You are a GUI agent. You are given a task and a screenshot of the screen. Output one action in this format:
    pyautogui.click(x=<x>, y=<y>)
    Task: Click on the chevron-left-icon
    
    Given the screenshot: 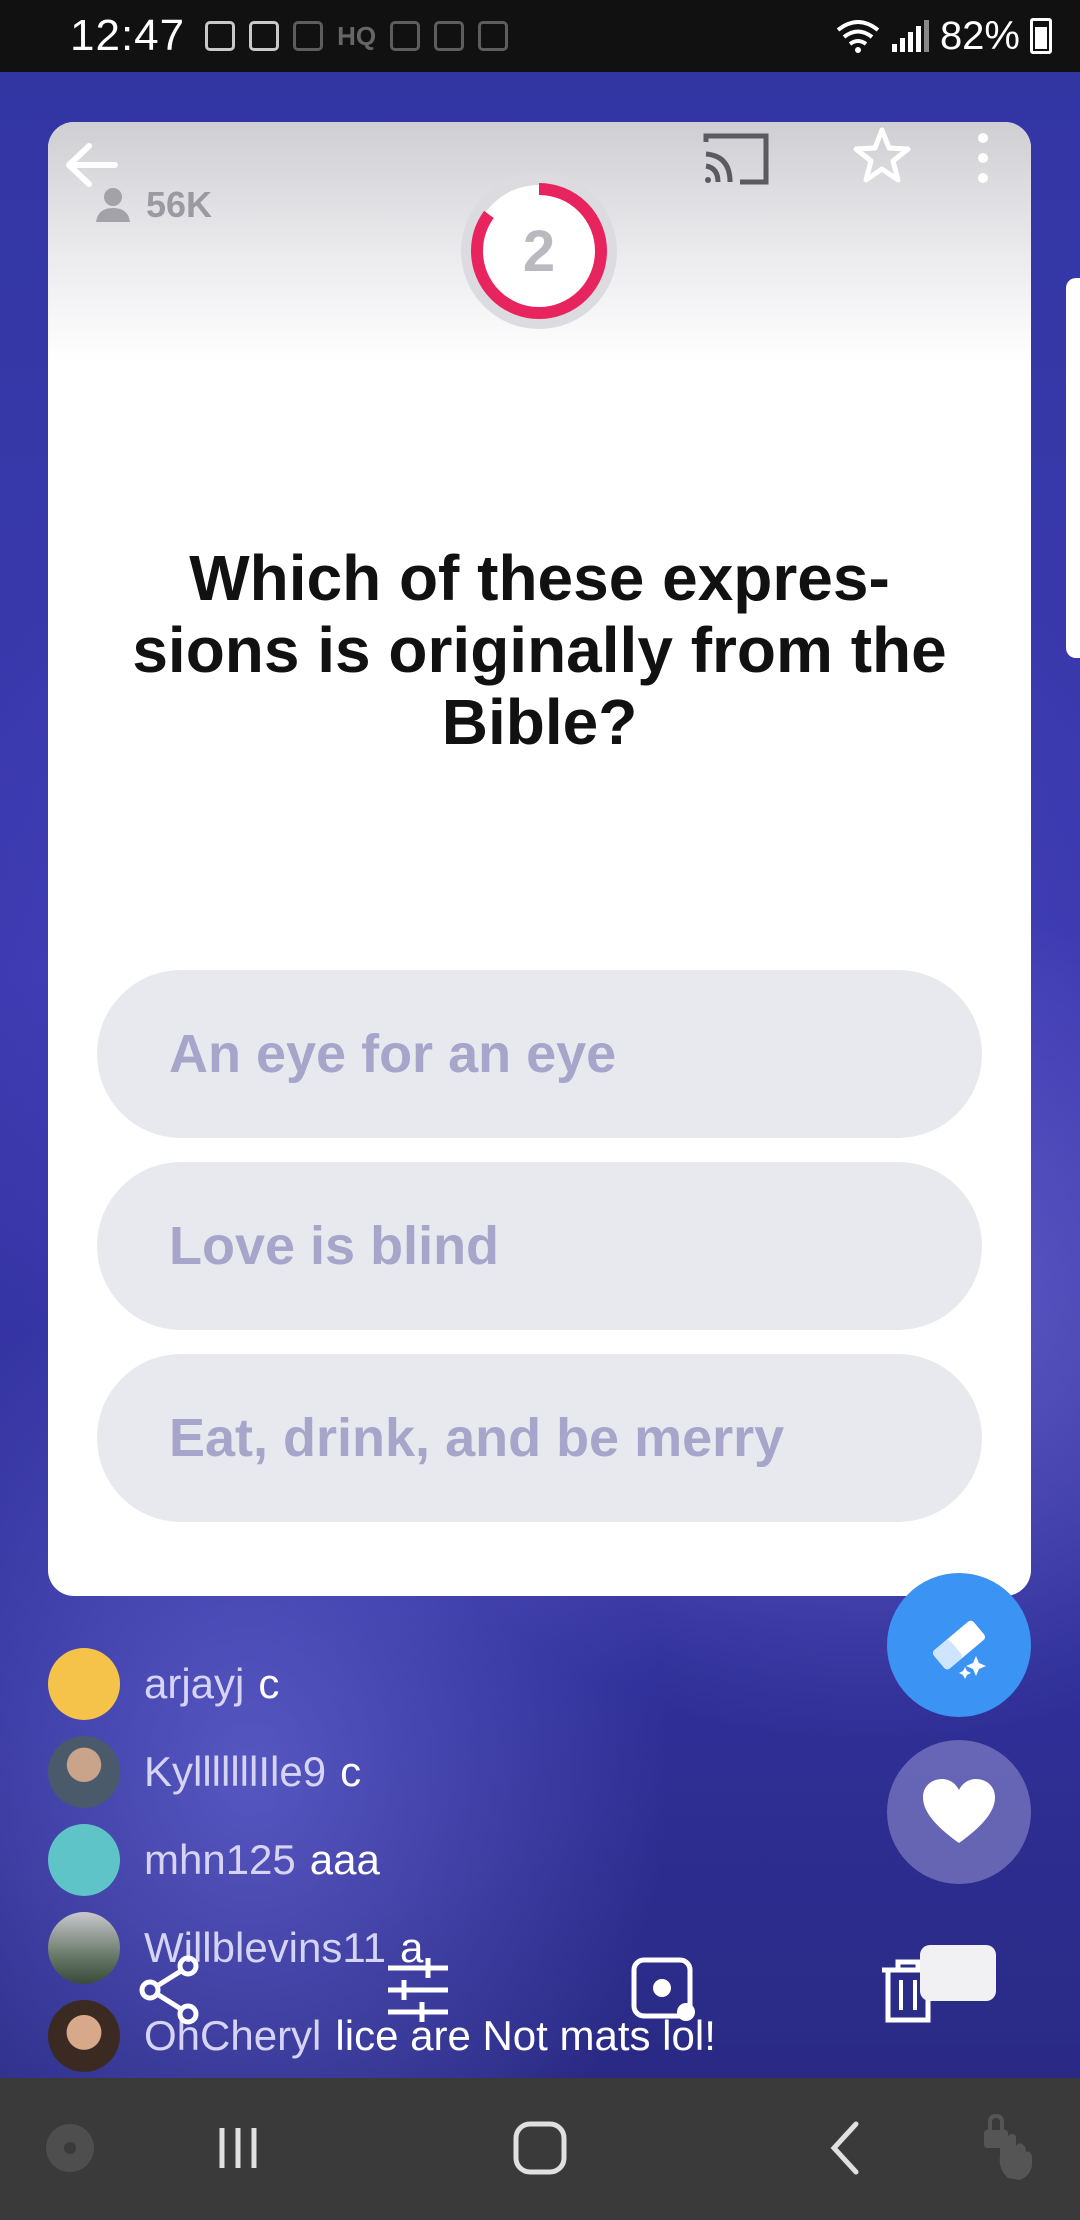 What is the action you would take?
    pyautogui.click(x=844, y=2148)
    